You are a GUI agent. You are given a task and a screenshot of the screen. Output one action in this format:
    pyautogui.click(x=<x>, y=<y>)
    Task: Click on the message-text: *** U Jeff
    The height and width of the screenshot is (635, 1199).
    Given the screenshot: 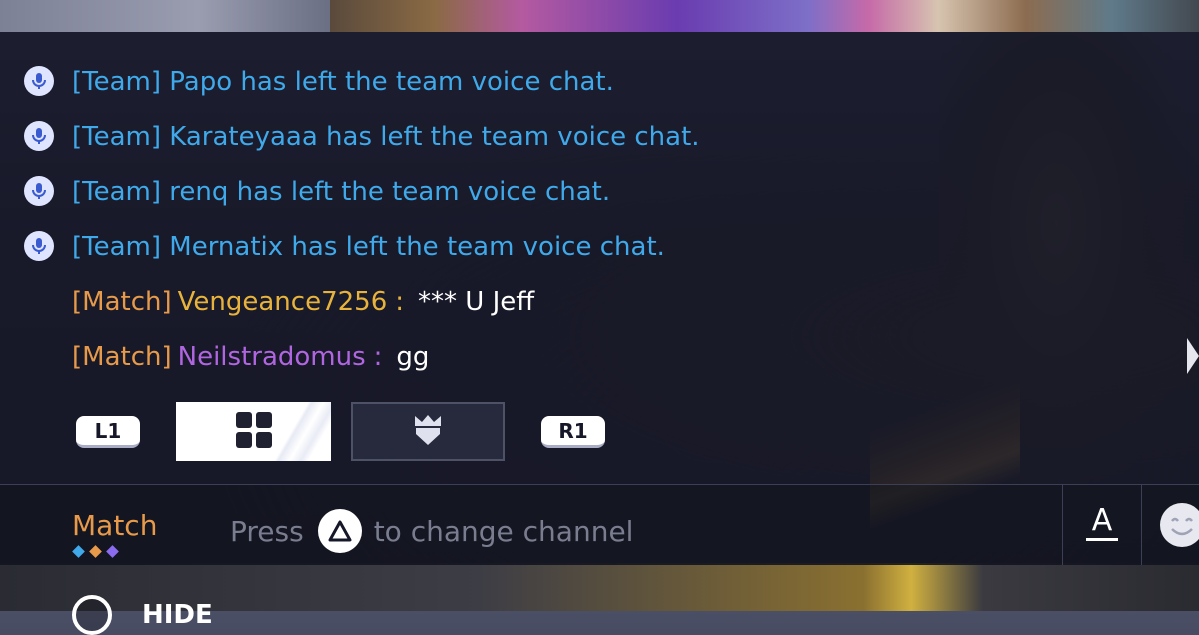 What is the action you would take?
    pyautogui.click(x=476, y=301)
    